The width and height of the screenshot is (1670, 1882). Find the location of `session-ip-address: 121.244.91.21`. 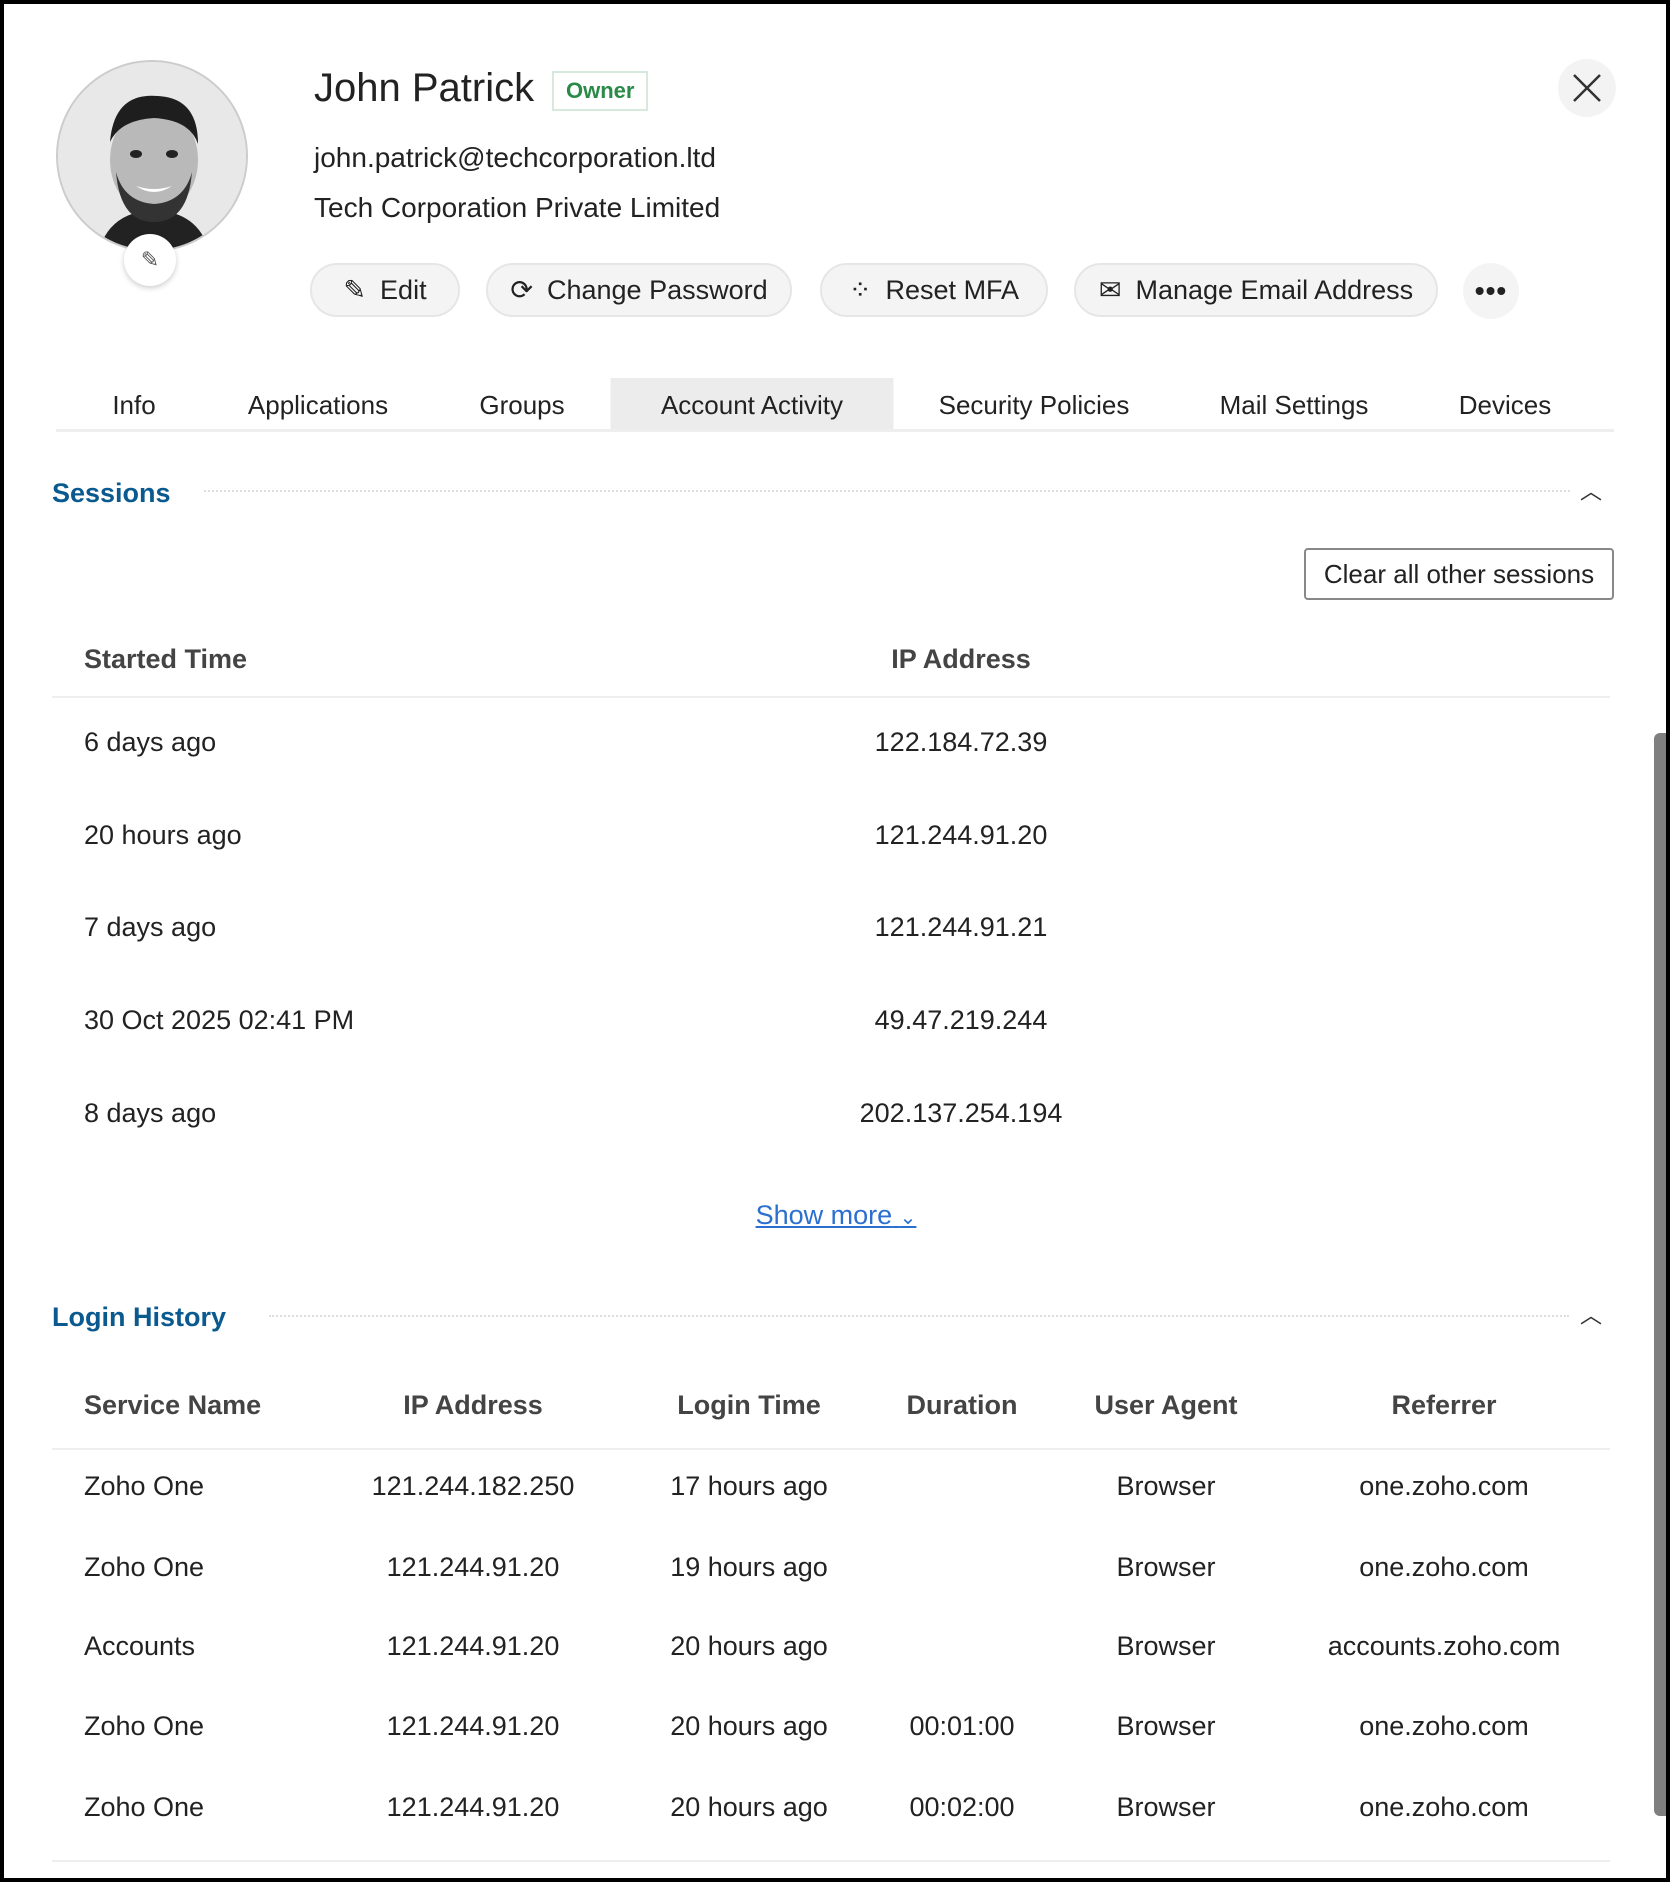

session-ip-address: 121.244.91.21 is located at coordinates (961, 927).